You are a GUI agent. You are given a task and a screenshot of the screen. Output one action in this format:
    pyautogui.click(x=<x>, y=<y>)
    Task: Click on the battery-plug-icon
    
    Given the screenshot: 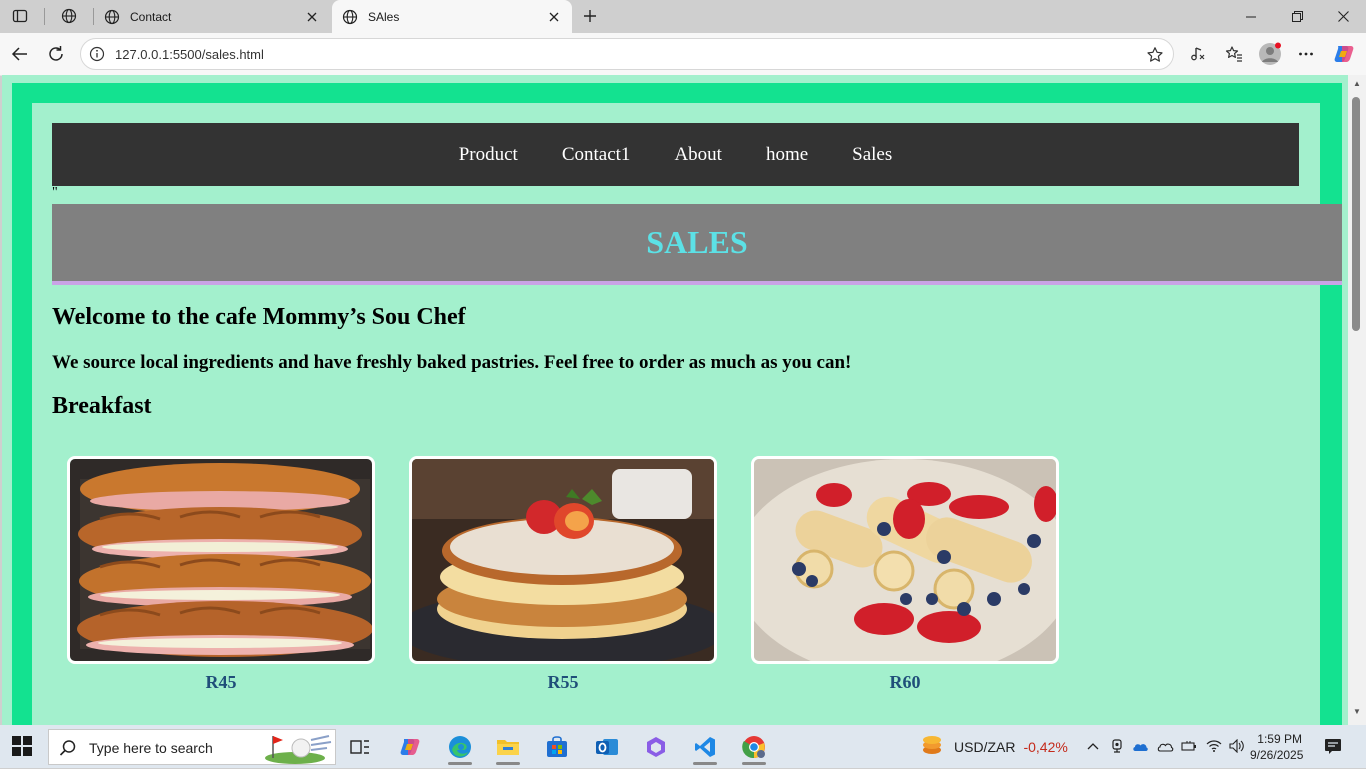 What is the action you would take?
    pyautogui.click(x=1189, y=746)
    